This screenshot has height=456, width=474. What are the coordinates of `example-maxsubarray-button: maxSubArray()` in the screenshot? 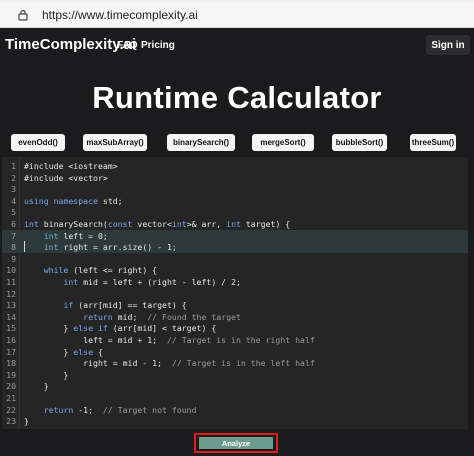 It's located at (115, 142).